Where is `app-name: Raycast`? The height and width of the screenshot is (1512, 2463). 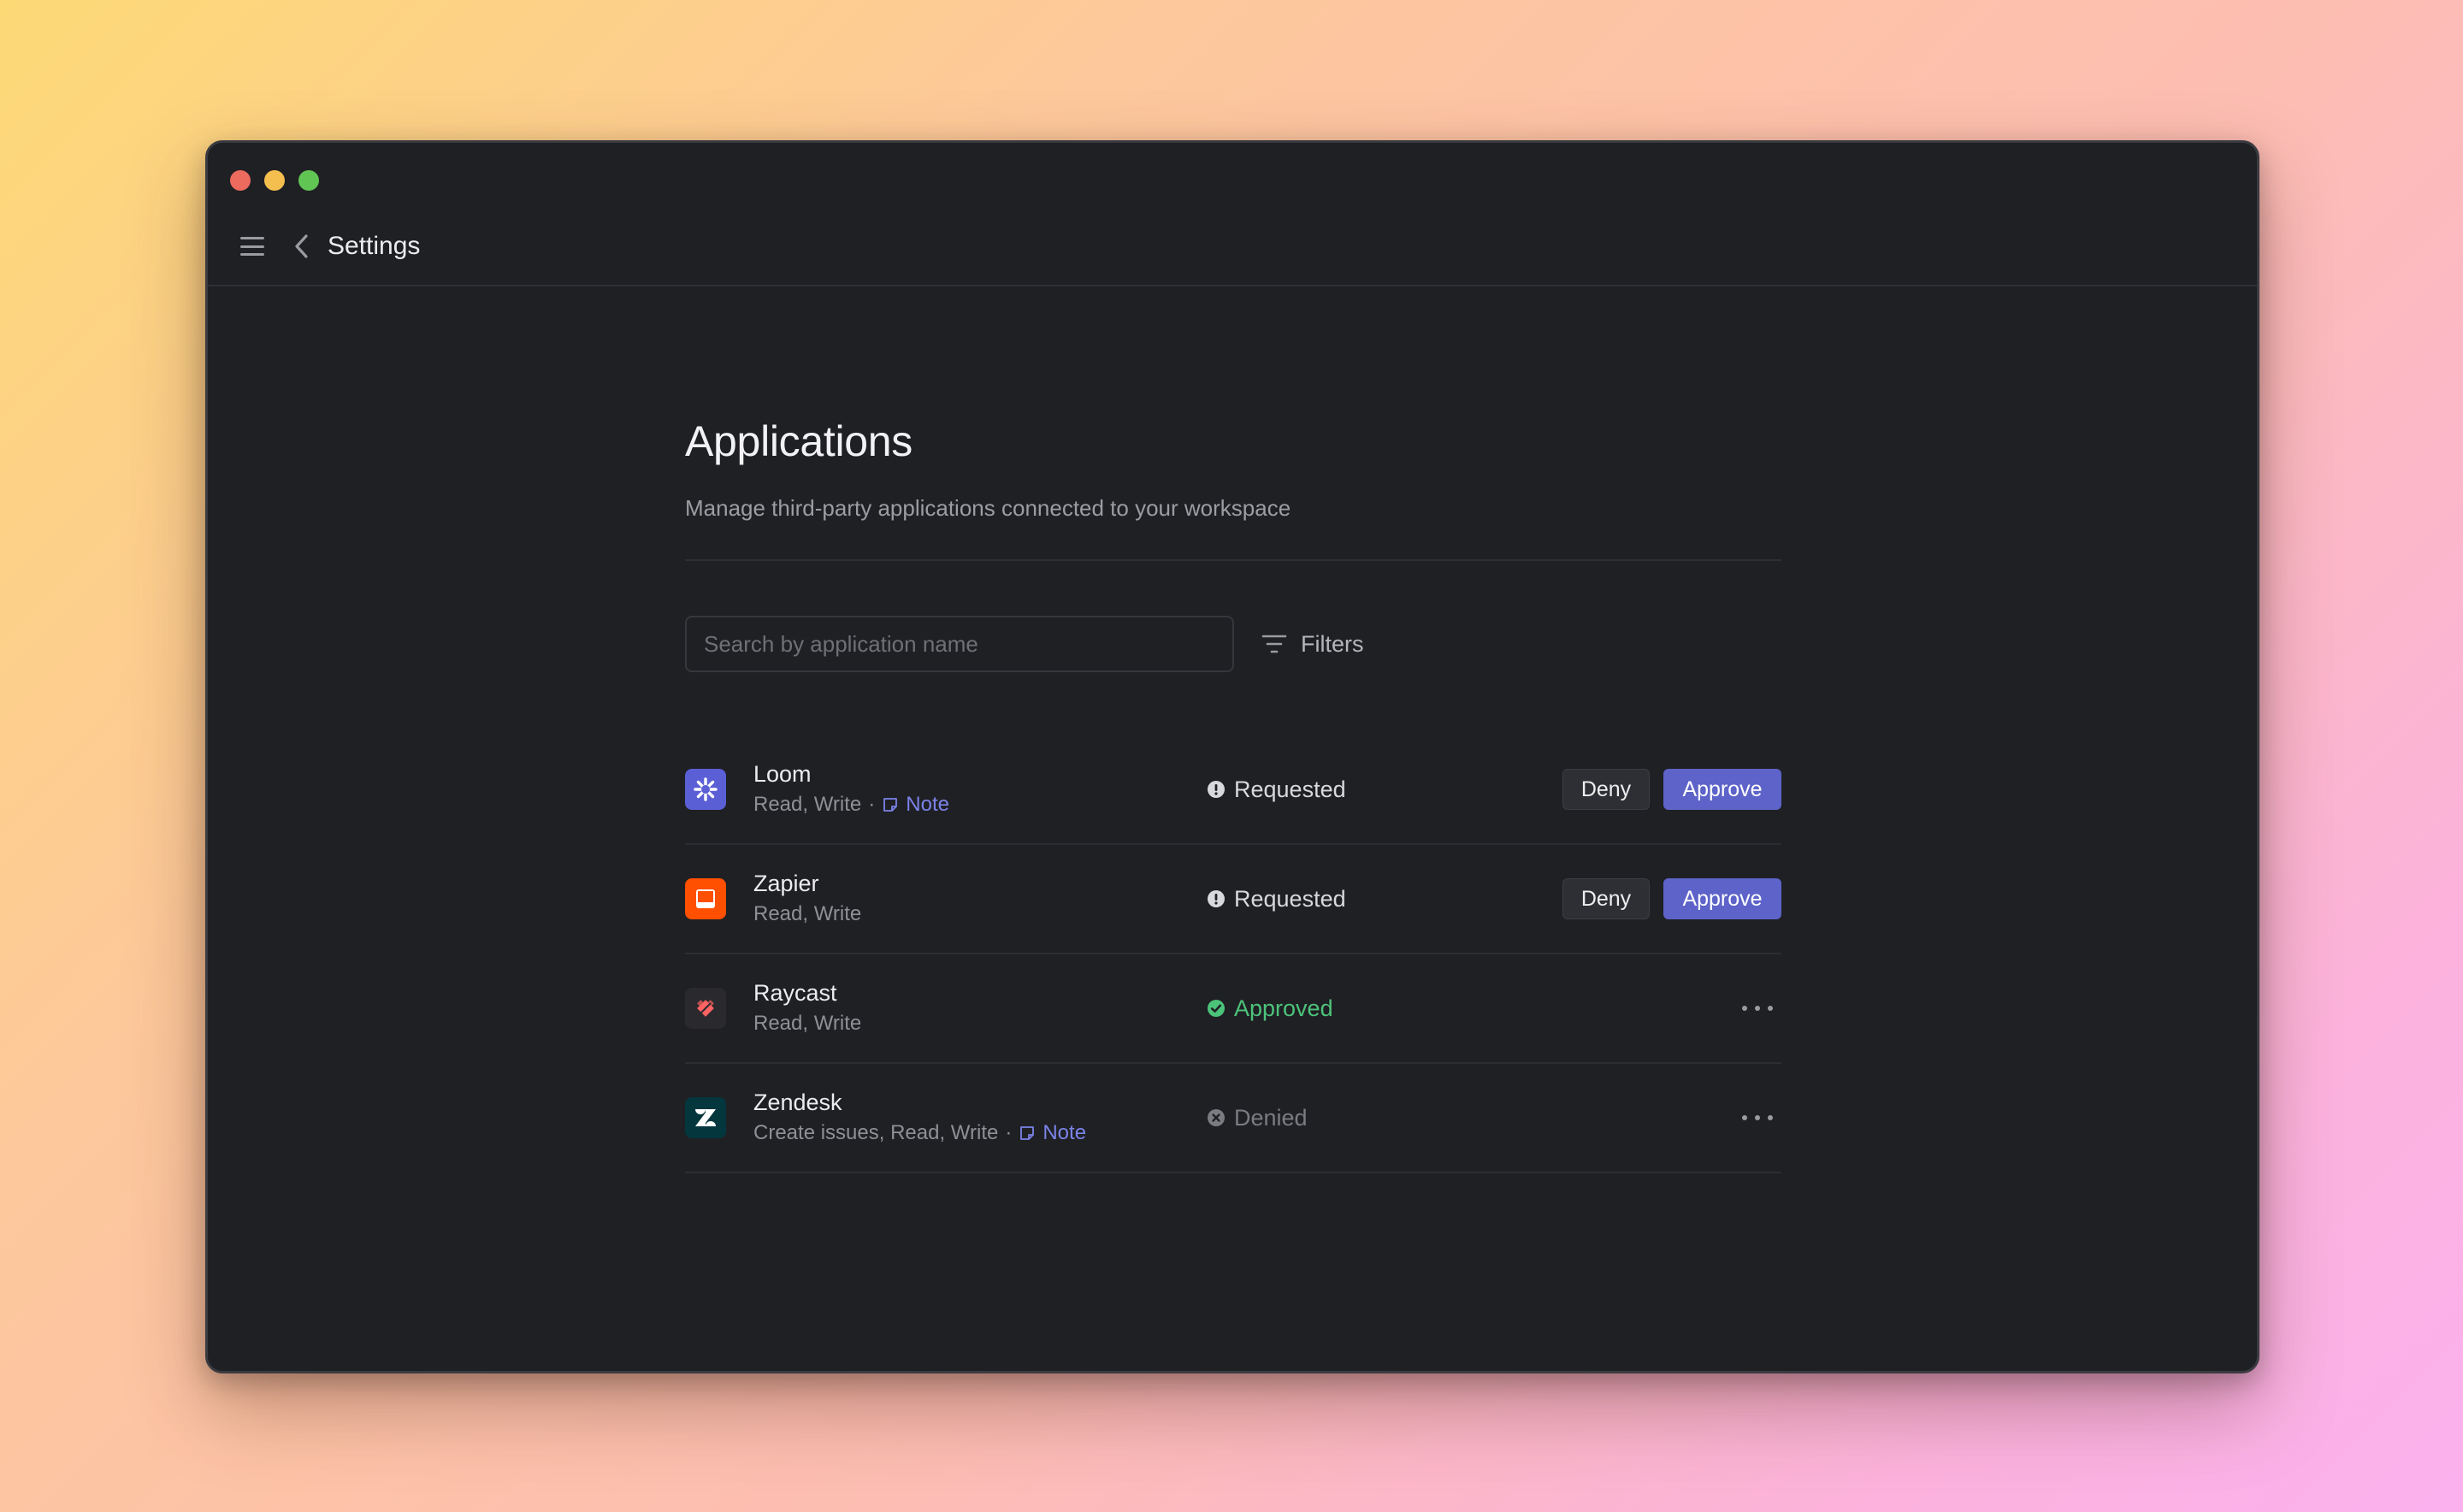 app-name: Raycast is located at coordinates (795, 993).